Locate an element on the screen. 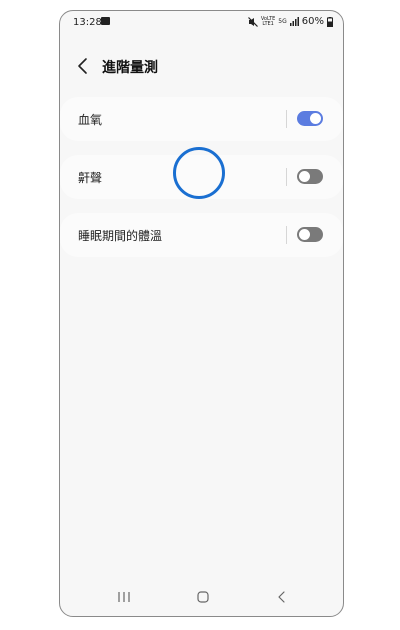 The height and width of the screenshot is (630, 400). status-icons: VoLTE LTE1 5G 60% is located at coordinates (290, 21).